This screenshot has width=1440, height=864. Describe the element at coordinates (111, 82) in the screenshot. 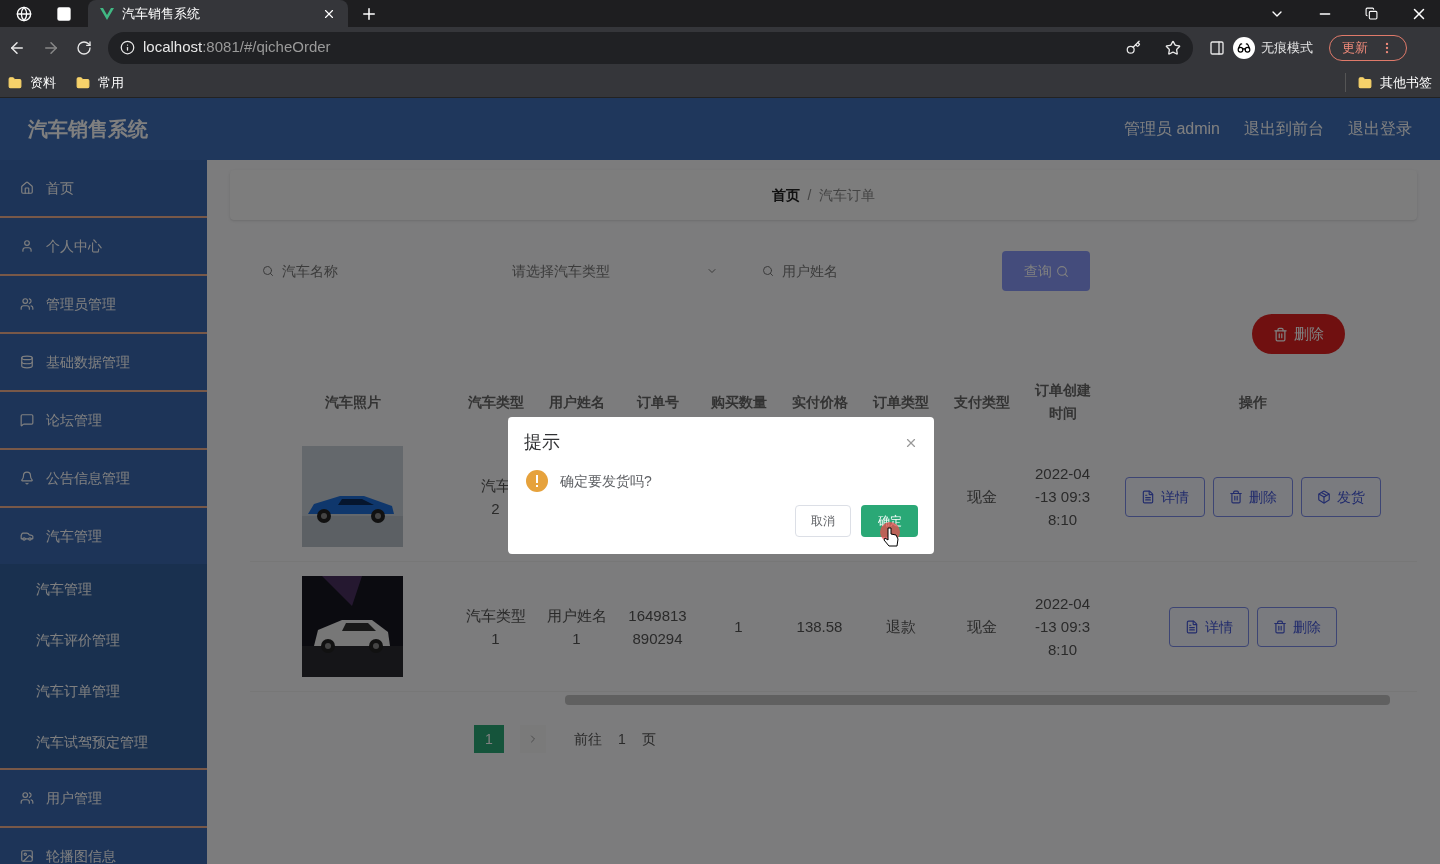

I see `bookmark-item: 常用` at that location.